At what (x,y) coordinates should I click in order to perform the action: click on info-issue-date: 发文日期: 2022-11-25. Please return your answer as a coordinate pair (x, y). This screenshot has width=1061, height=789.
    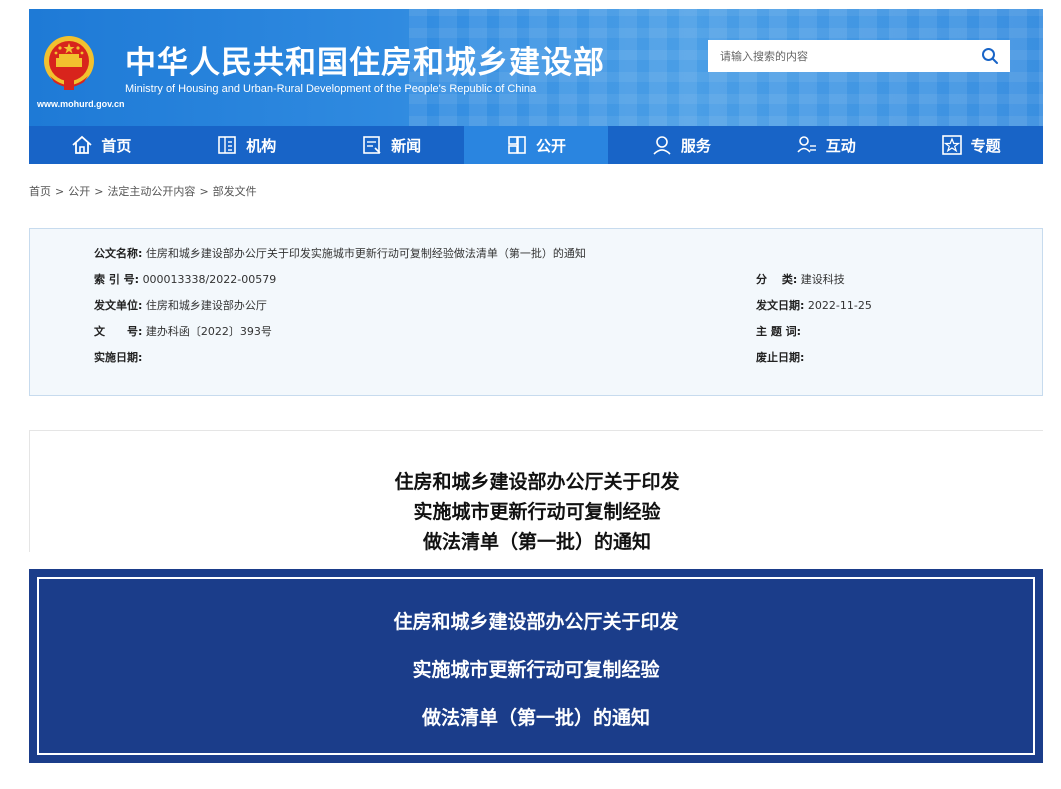
    Looking at the image, I should click on (814, 305).